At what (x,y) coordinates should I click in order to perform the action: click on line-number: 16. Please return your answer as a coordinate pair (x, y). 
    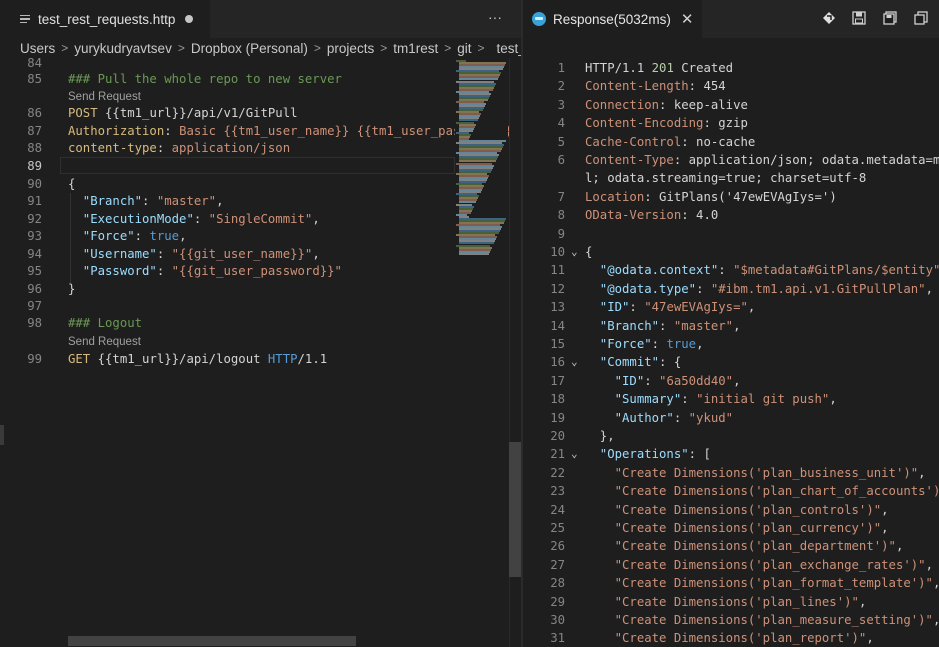
    Looking at the image, I should click on (557, 362).